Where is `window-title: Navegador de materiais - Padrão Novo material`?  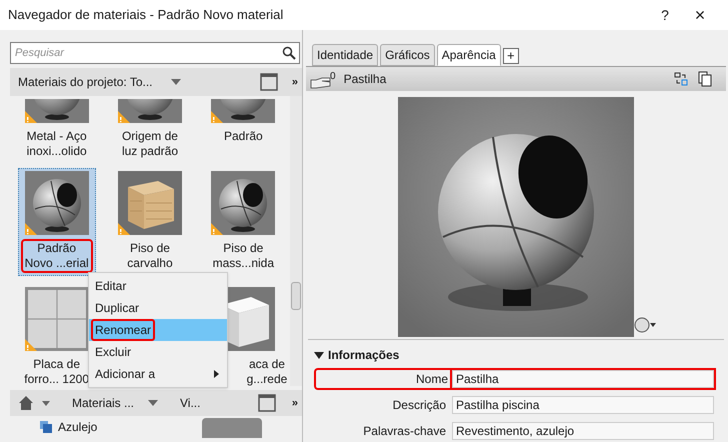
window-title: Navegador de materiais - Padrão Novo material is located at coordinates (146, 15).